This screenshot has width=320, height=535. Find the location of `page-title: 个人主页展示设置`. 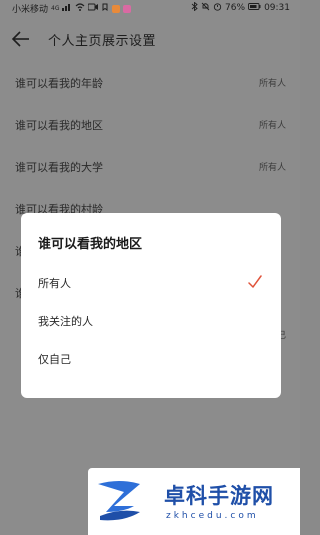

page-title: 个人主页展示设置 is located at coordinates (102, 41).